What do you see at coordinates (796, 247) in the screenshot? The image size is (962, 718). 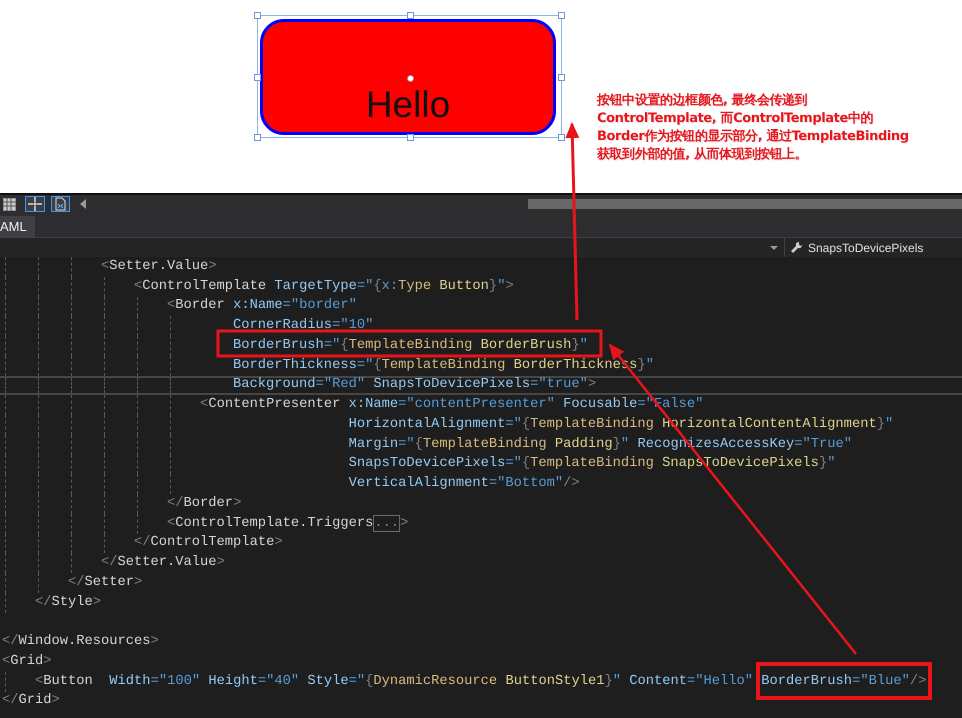 I see `wrench-icon` at bounding box center [796, 247].